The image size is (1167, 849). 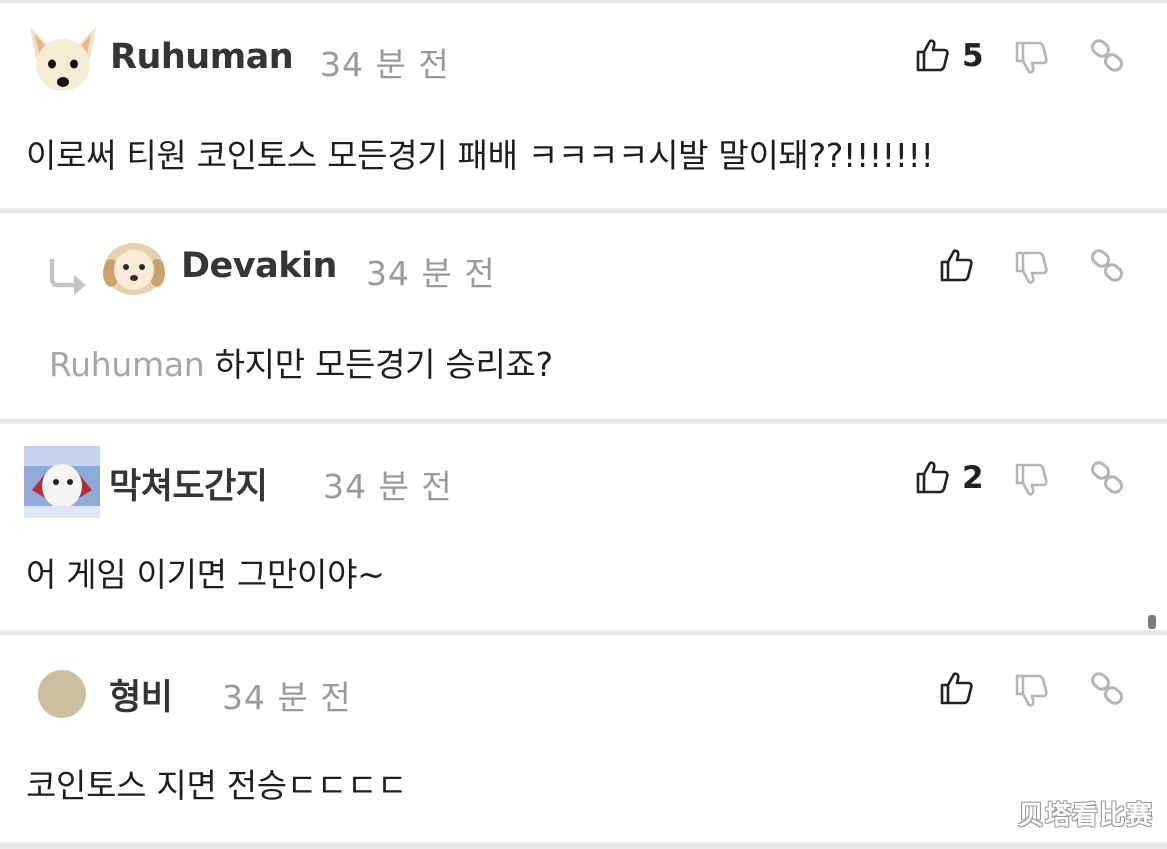 What do you see at coordinates (205, 574) in the screenshot?
I see `comment-text: 어 게임 이기면 그만이야~` at bounding box center [205, 574].